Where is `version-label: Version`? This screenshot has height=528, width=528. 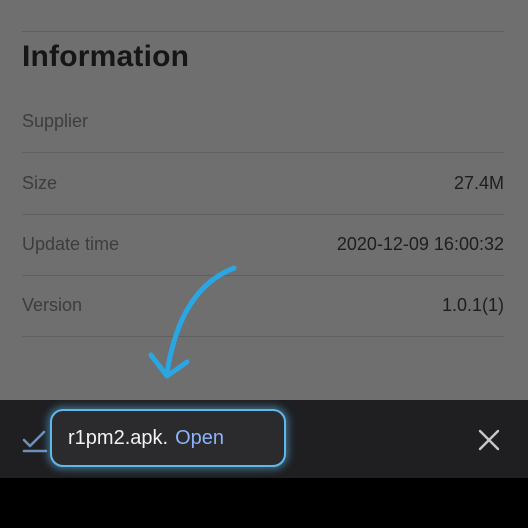
version-label: Version is located at coordinates (52, 305).